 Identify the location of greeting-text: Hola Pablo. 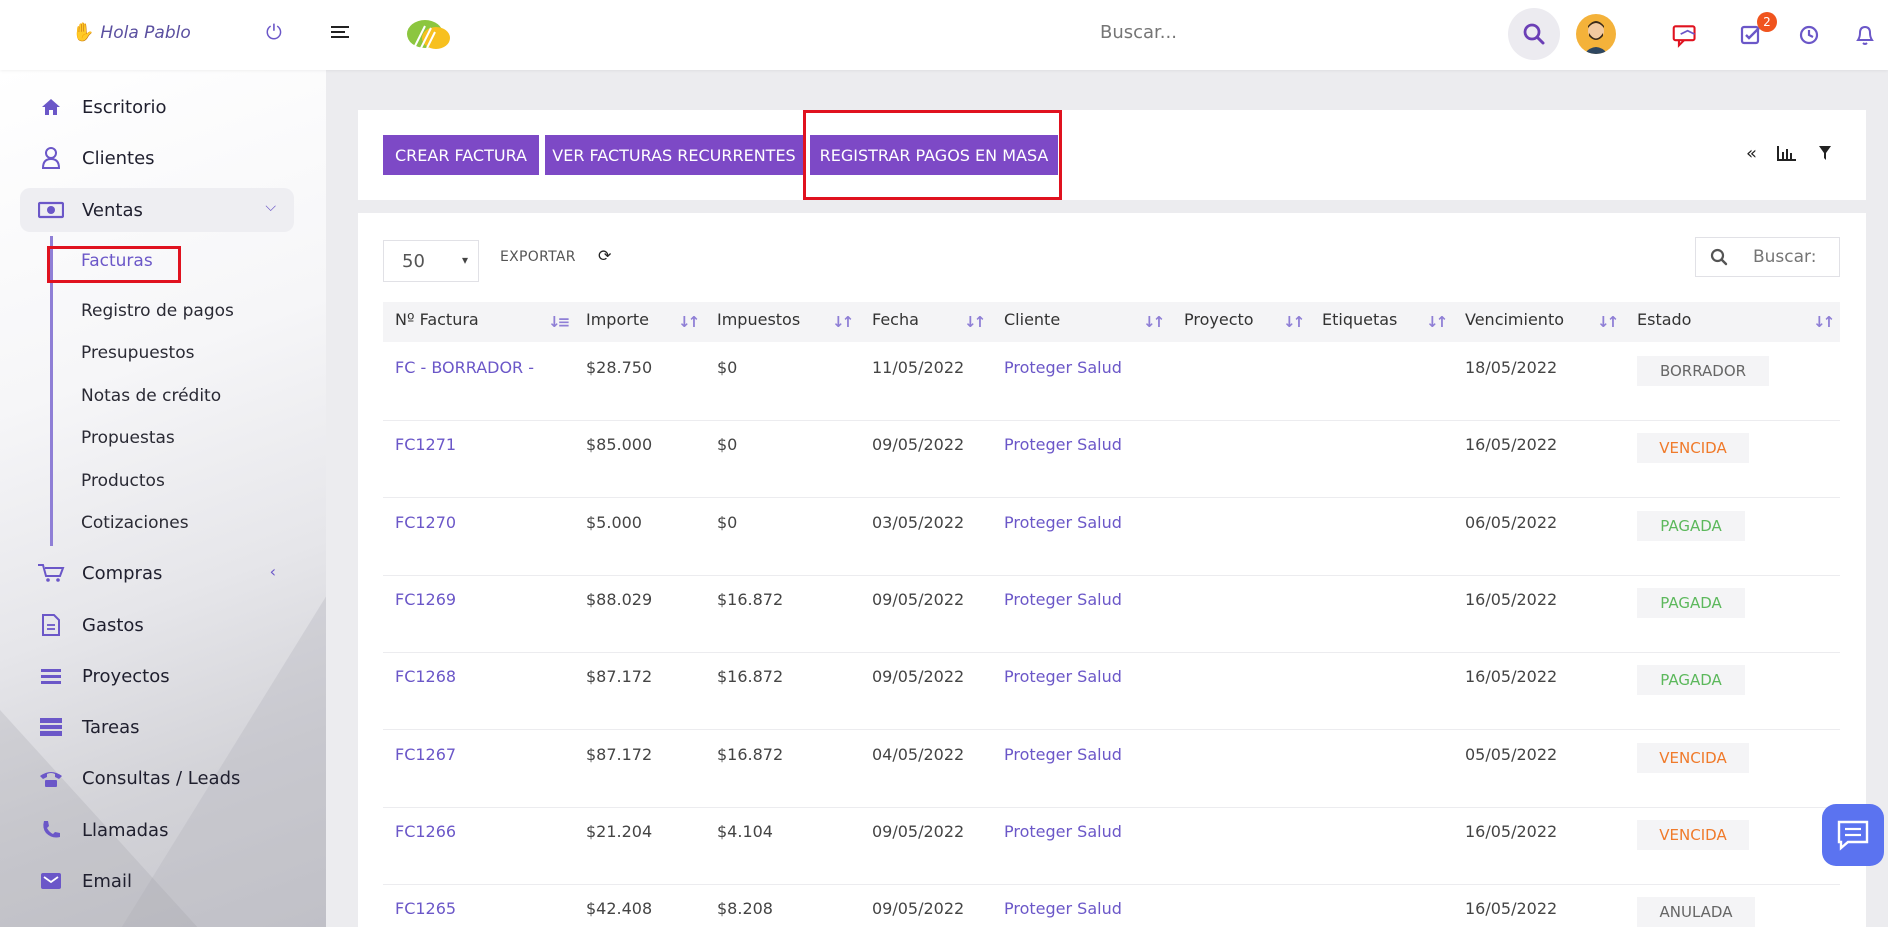
(145, 32).